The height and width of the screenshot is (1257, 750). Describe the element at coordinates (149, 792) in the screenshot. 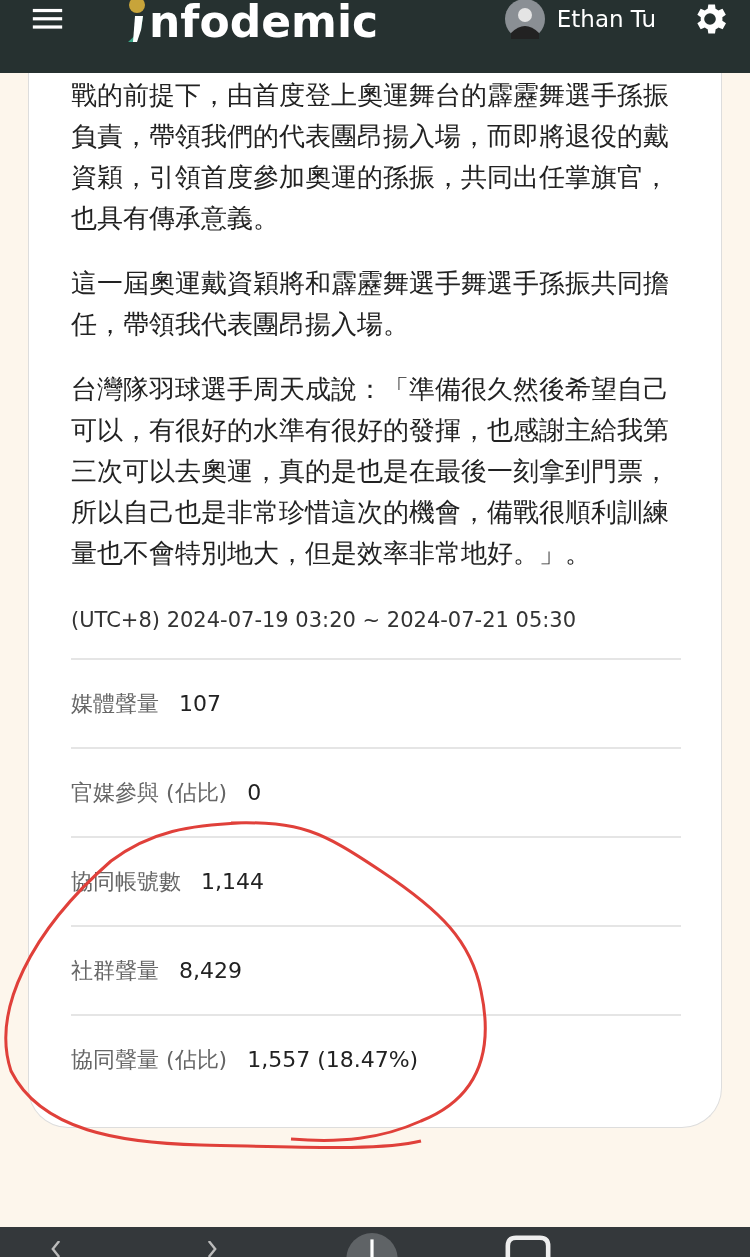

I see `stat-label: 官媒參與 (佔比)` at that location.